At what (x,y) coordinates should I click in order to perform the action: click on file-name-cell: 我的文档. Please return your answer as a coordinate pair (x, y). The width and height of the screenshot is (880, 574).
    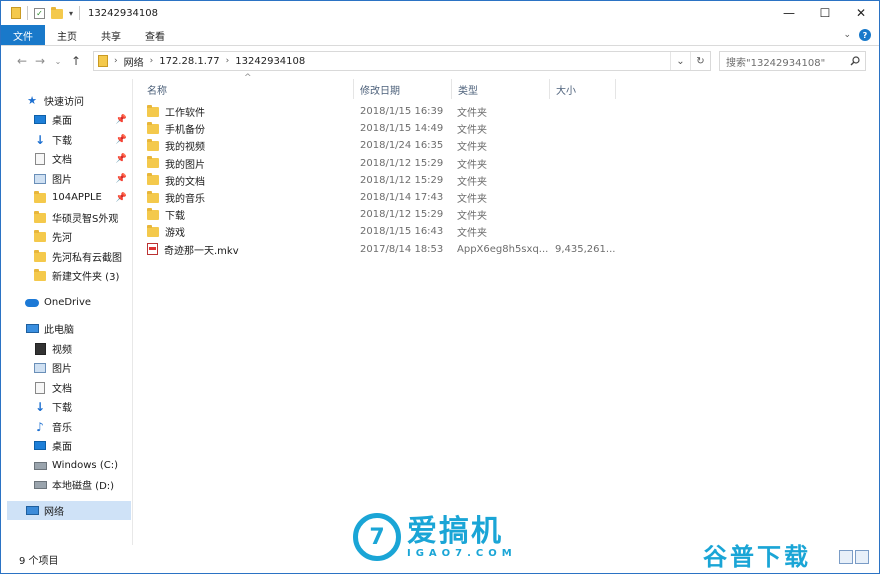
    Looking at the image, I should click on (252, 180).